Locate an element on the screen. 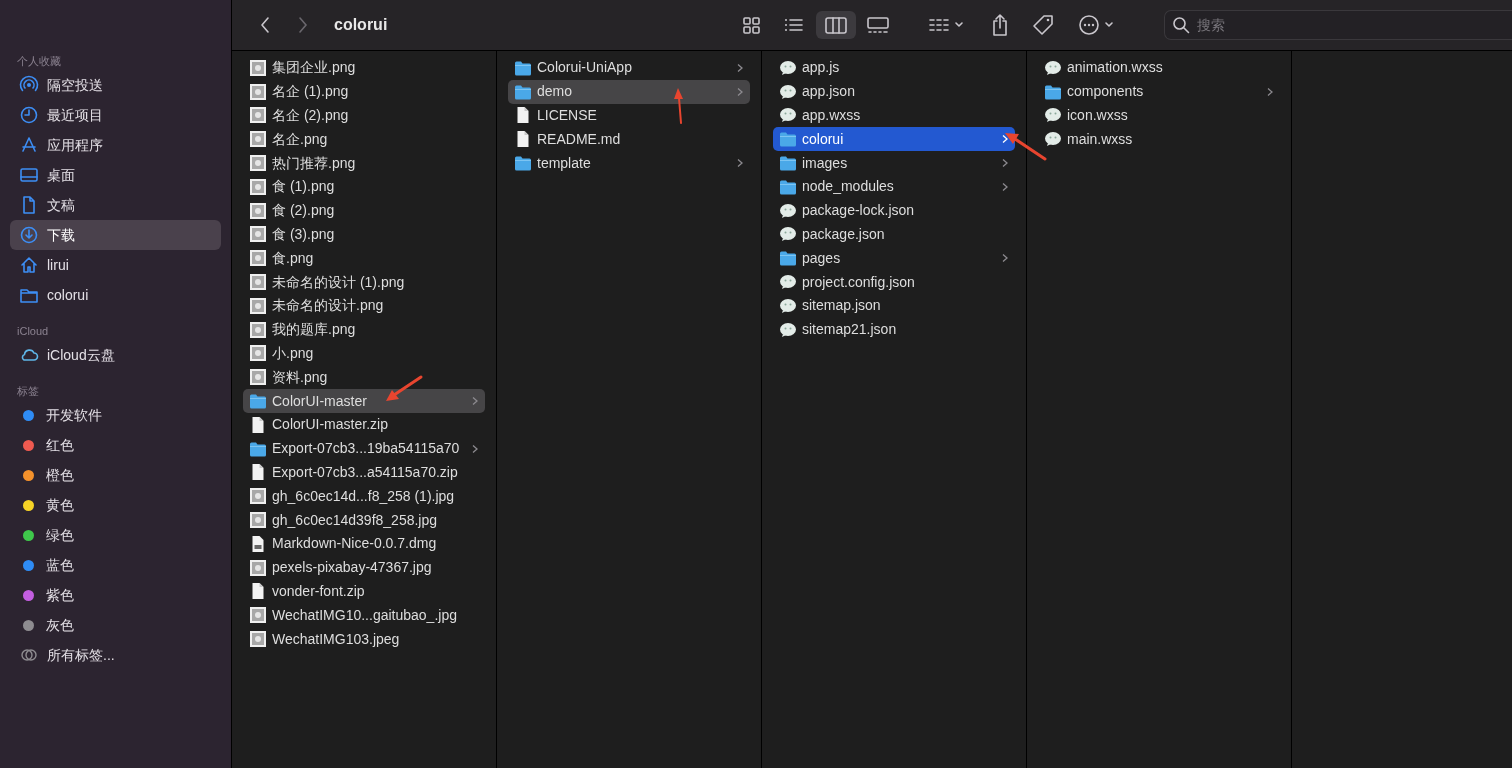 The height and width of the screenshot is (768, 1512). sidebar-item: 灰色 is located at coordinates (115, 625).